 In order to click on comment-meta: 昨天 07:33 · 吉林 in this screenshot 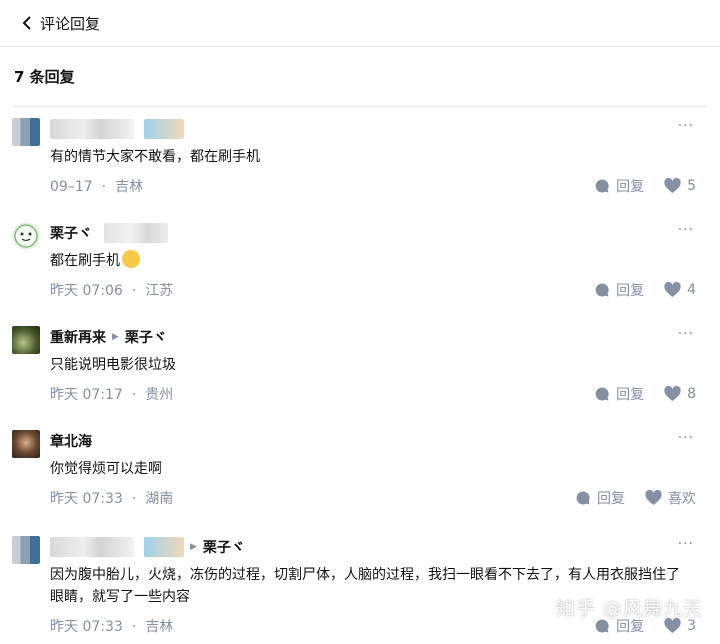, I will do `click(112, 627)`.